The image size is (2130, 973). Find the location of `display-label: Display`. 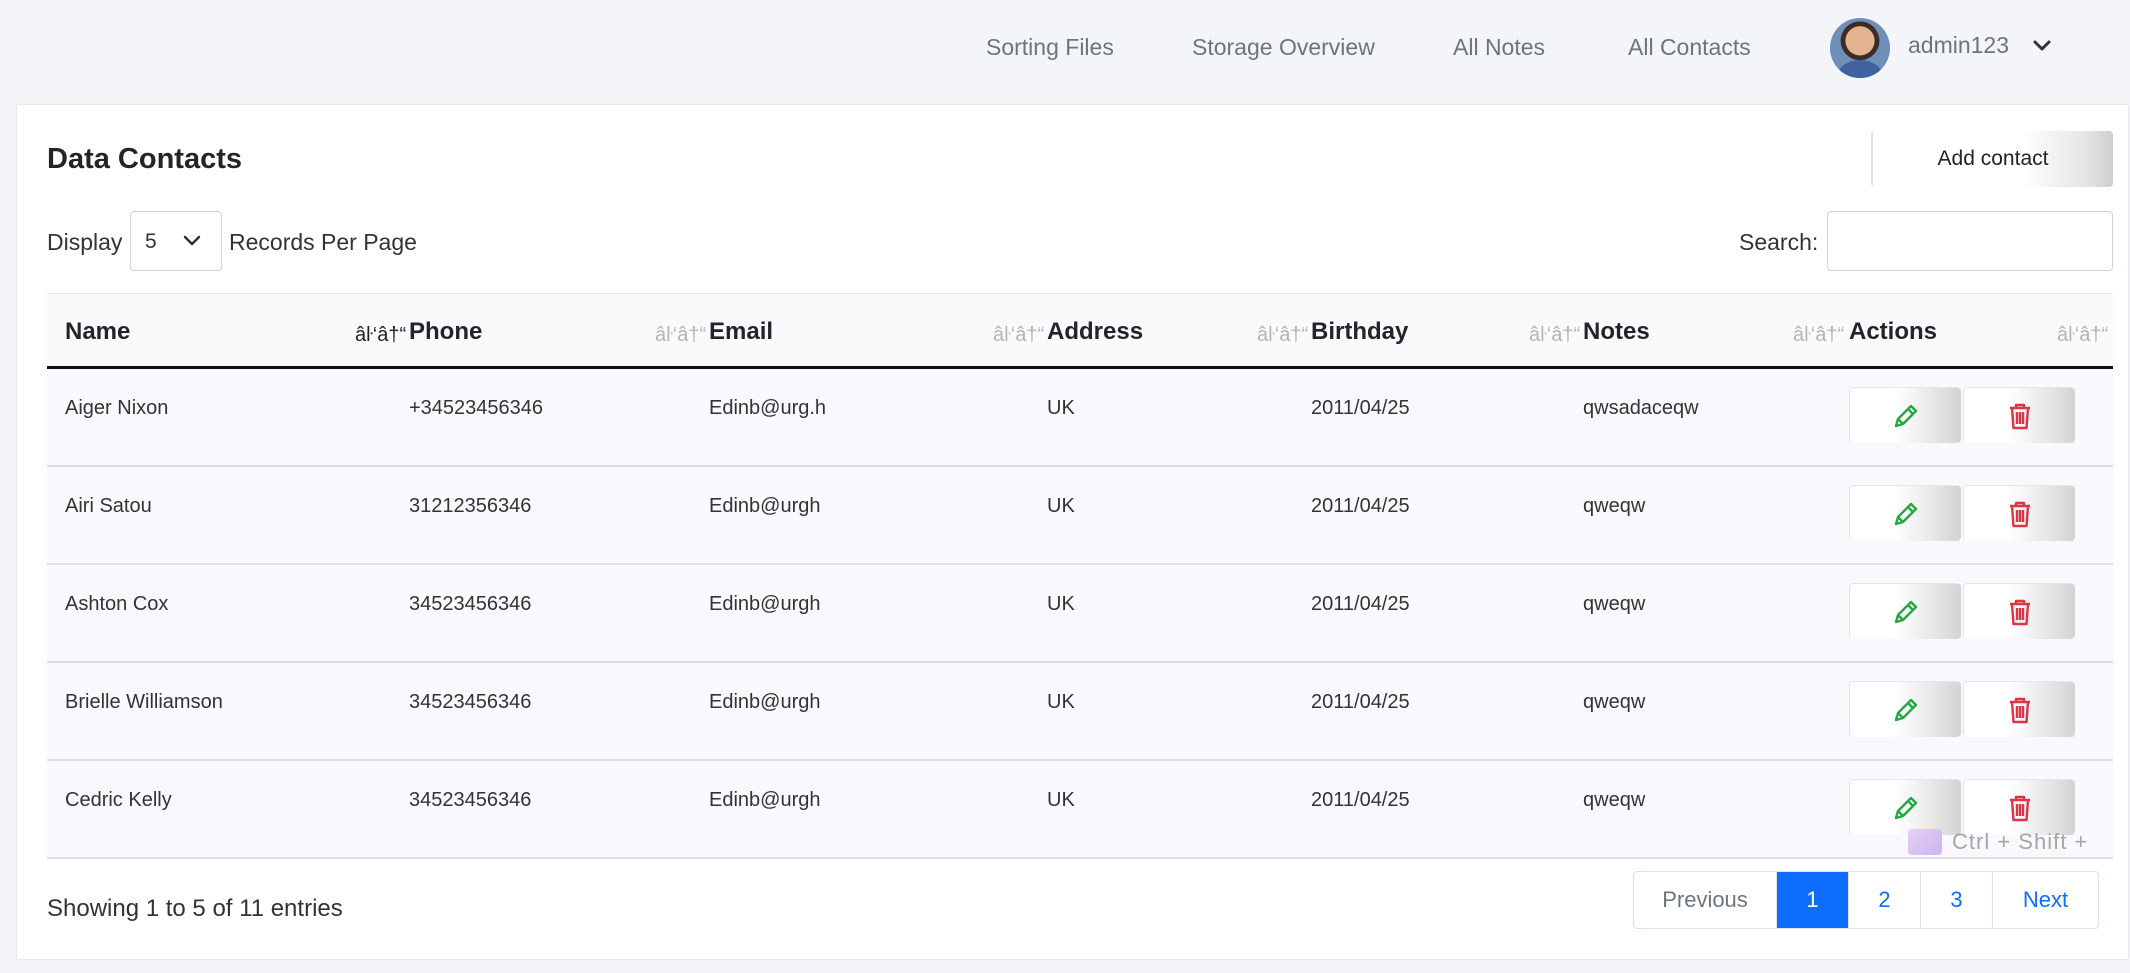

display-label: Display is located at coordinates (85, 242).